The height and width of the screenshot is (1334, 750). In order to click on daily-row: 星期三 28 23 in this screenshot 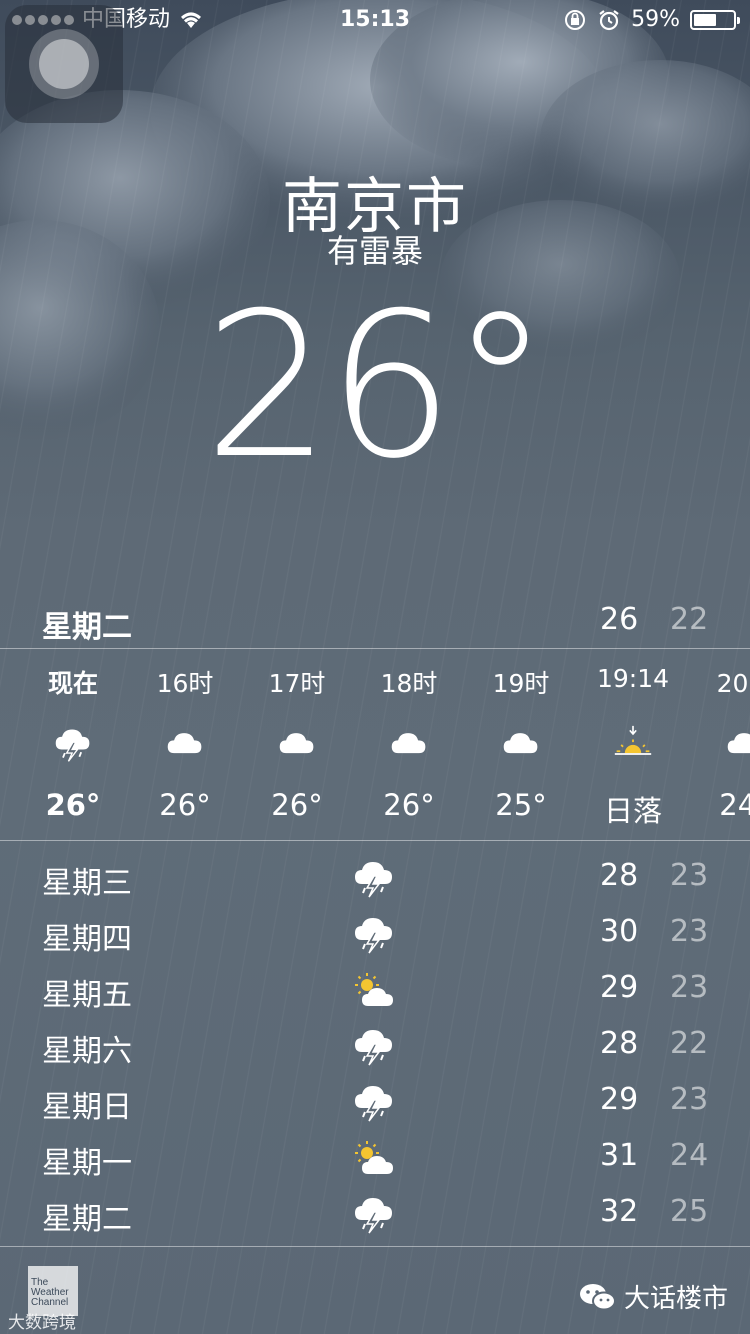, I will do `click(375, 878)`.